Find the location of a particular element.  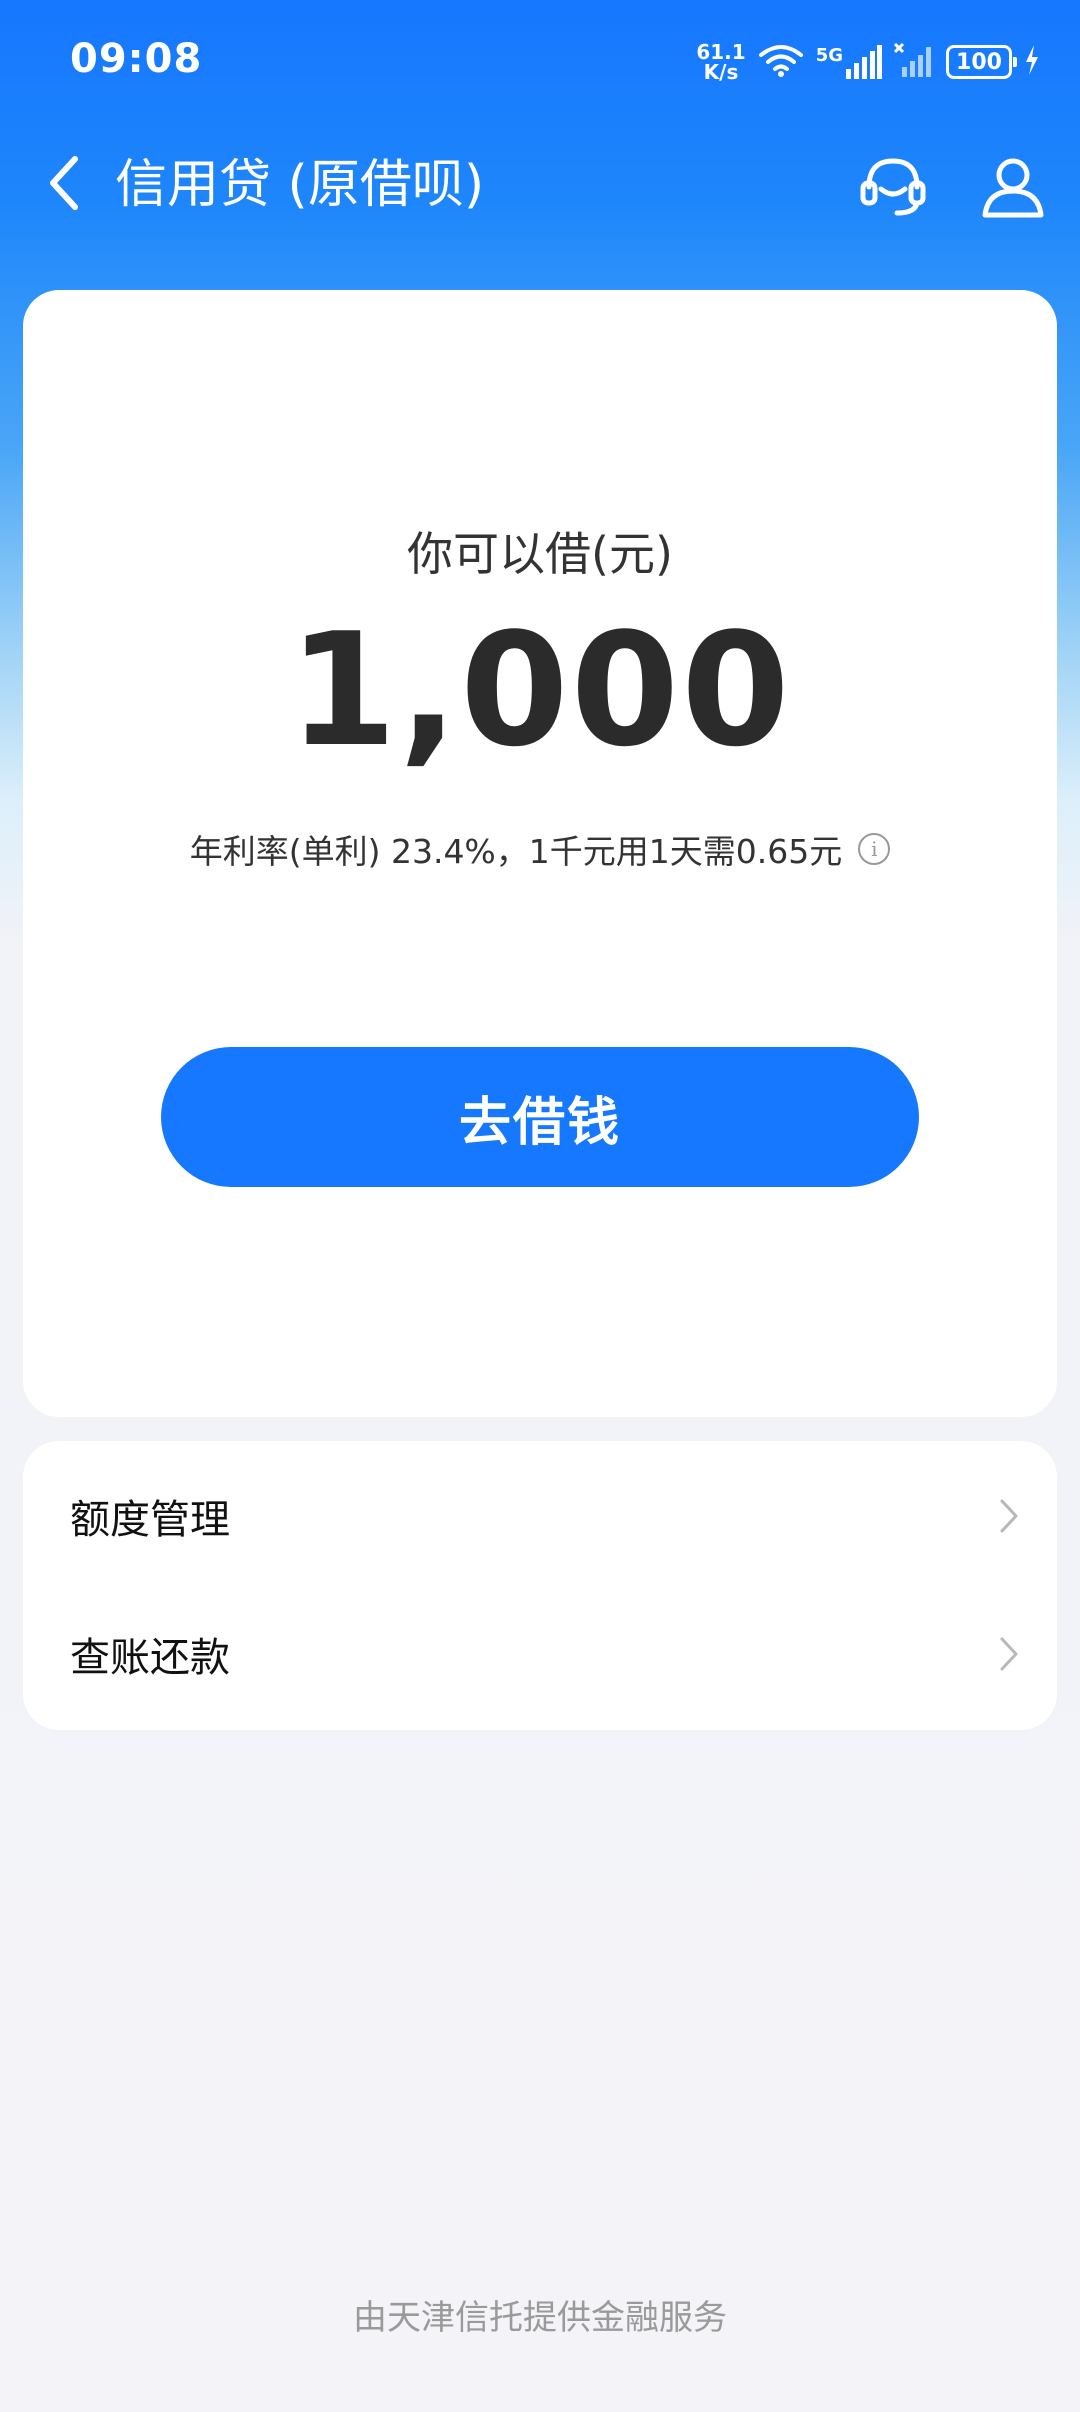

user-profile-button is located at coordinates (1013, 188).